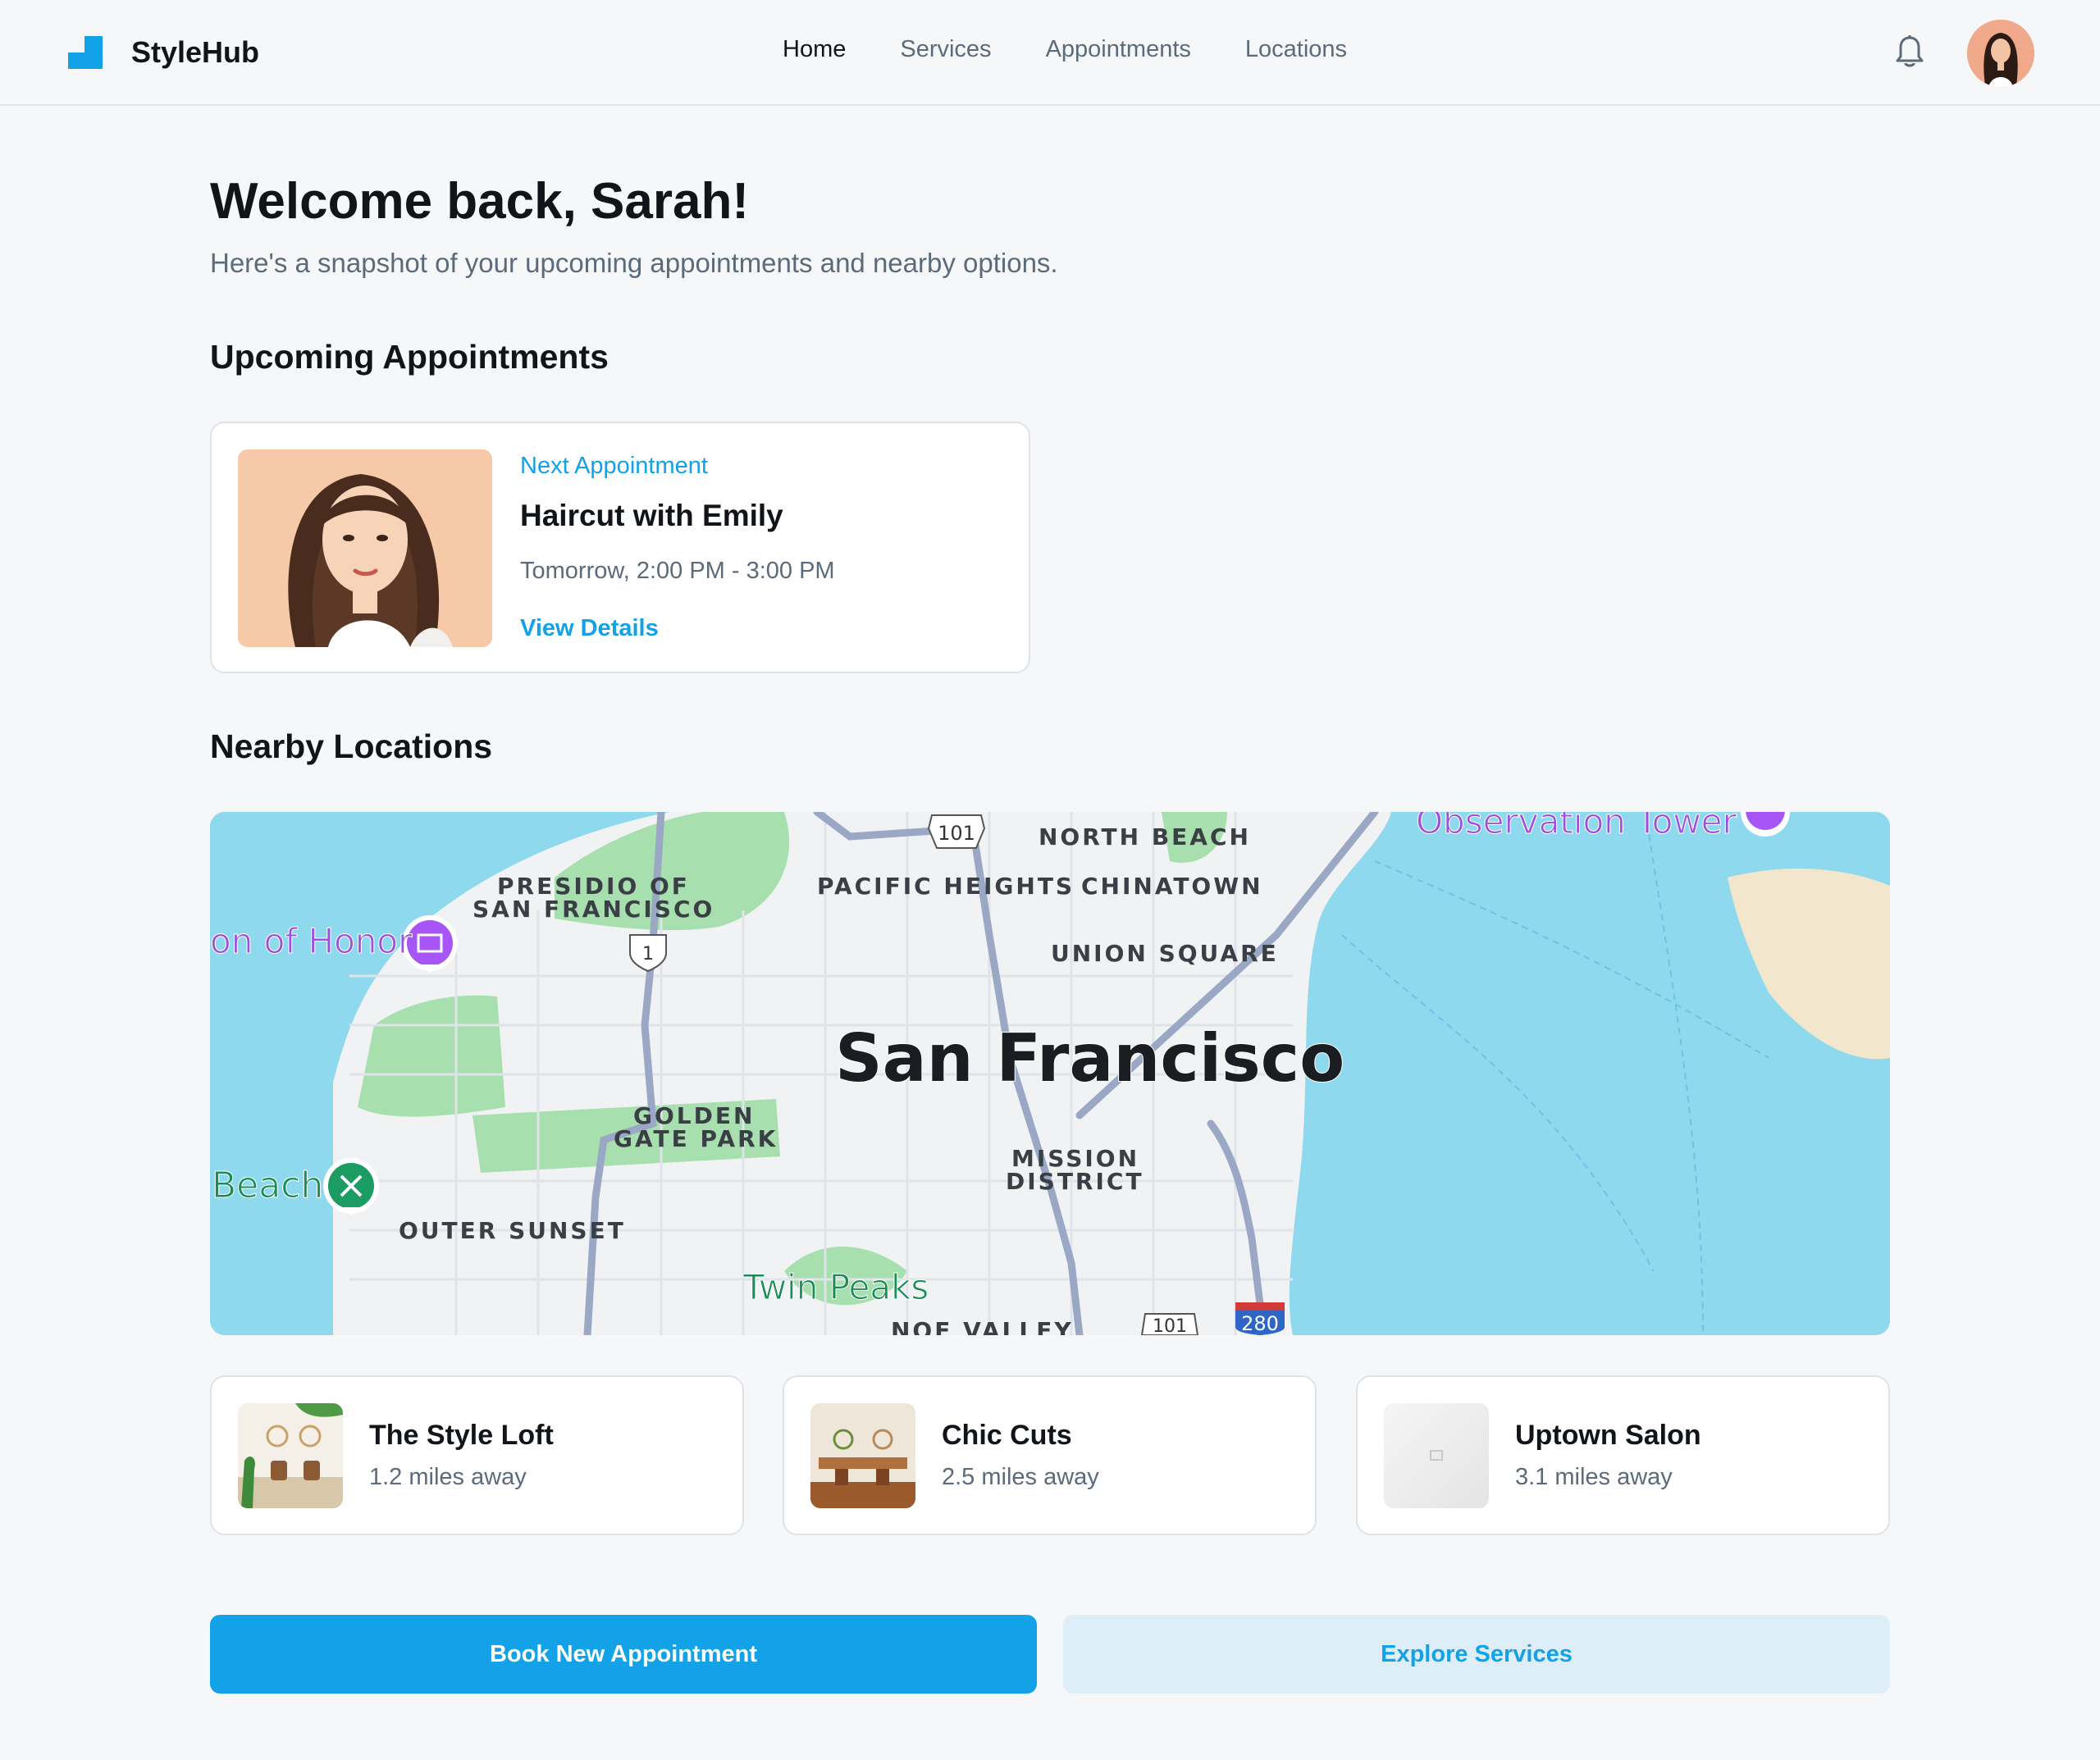 Image resolution: width=2100 pixels, height=1760 pixels. What do you see at coordinates (648, 954) in the screenshot?
I see `svg-text: 1` at bounding box center [648, 954].